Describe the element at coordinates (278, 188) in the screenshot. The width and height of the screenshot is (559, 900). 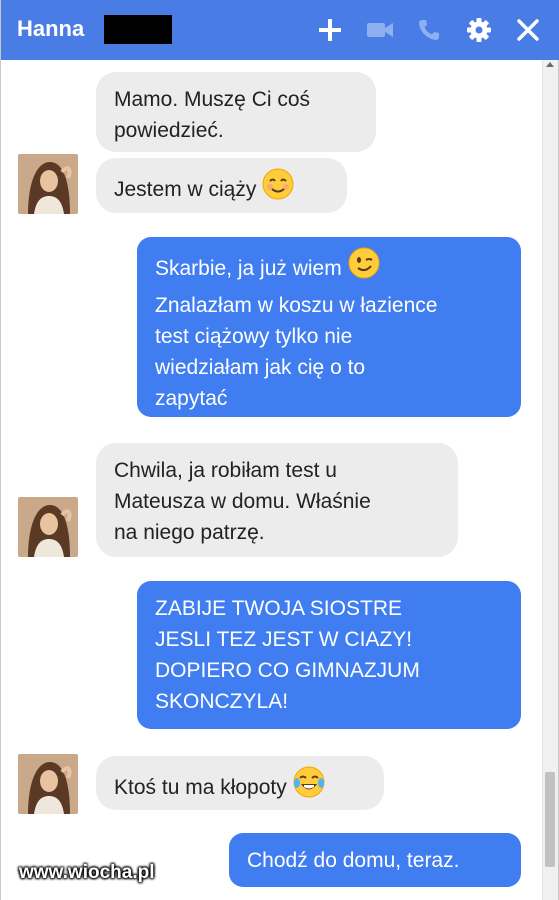
I see `smiling-face-icon` at that location.